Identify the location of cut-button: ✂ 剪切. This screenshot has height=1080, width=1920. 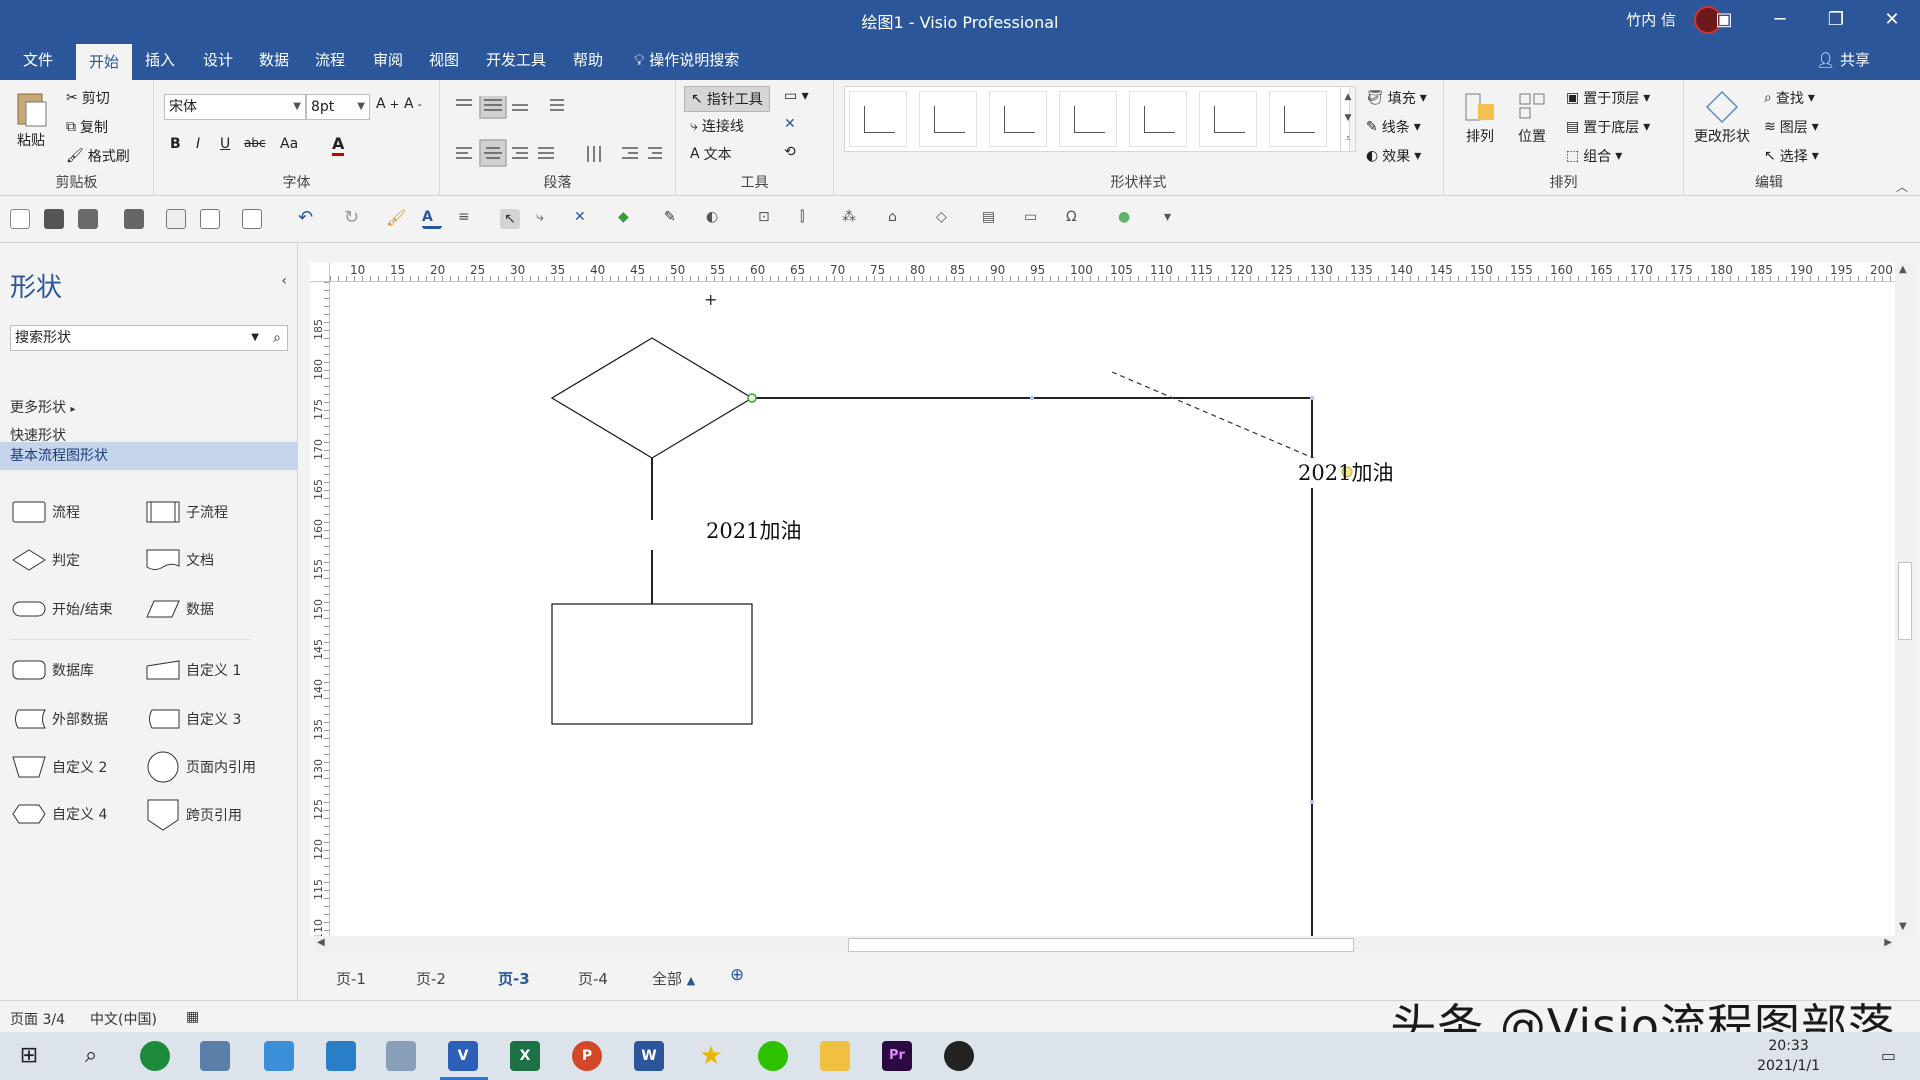
(88, 98).